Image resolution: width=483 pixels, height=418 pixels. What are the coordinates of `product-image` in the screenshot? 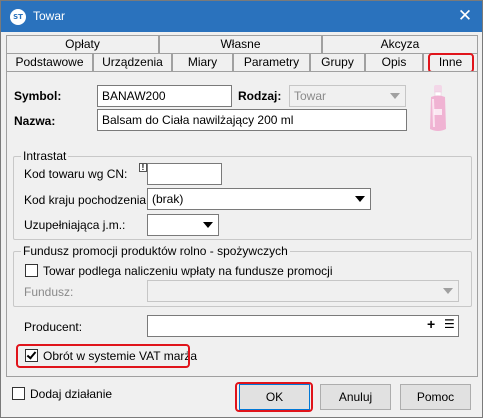 It's located at (438, 109).